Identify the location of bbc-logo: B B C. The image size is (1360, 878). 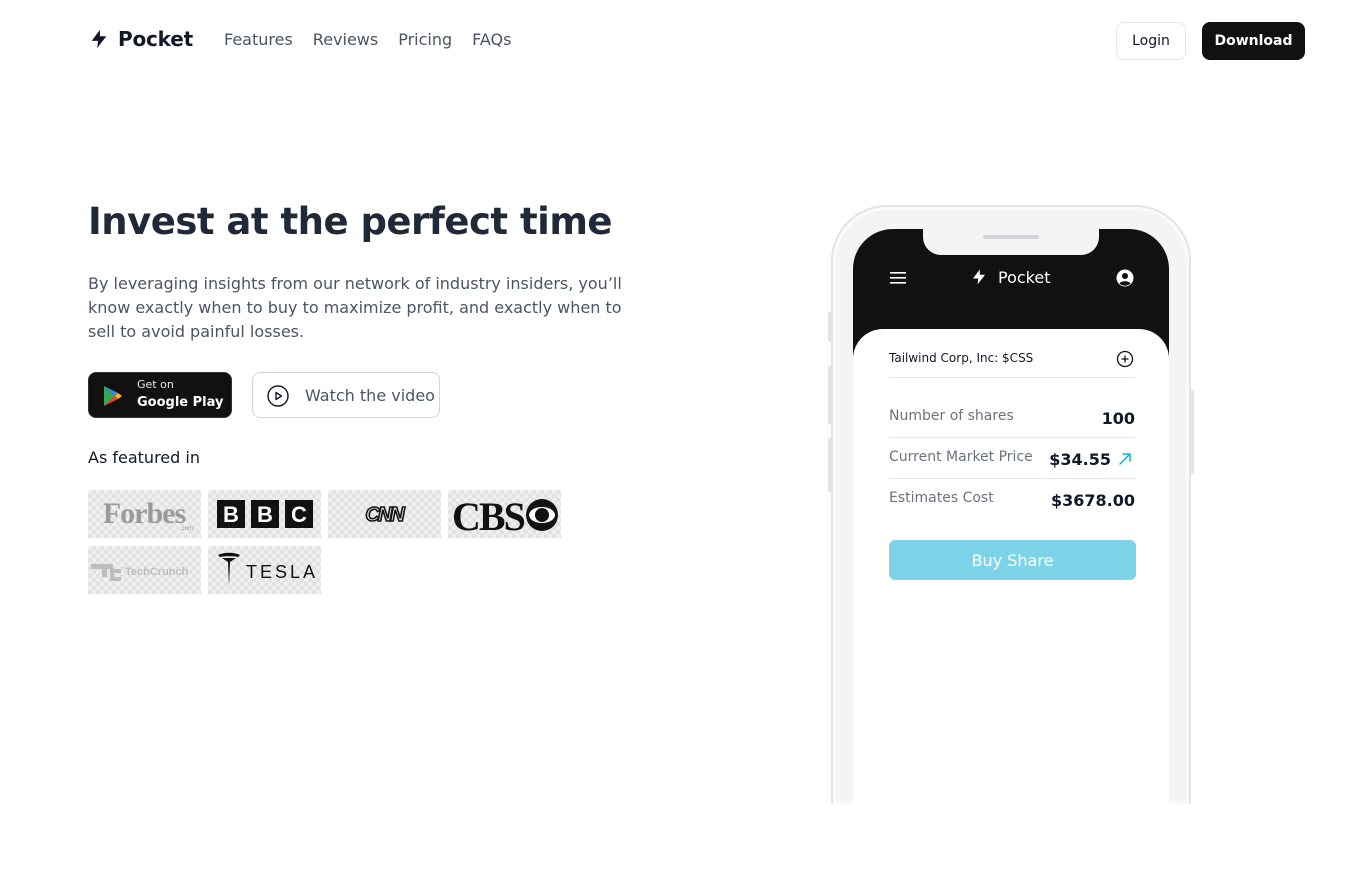
(265, 514).